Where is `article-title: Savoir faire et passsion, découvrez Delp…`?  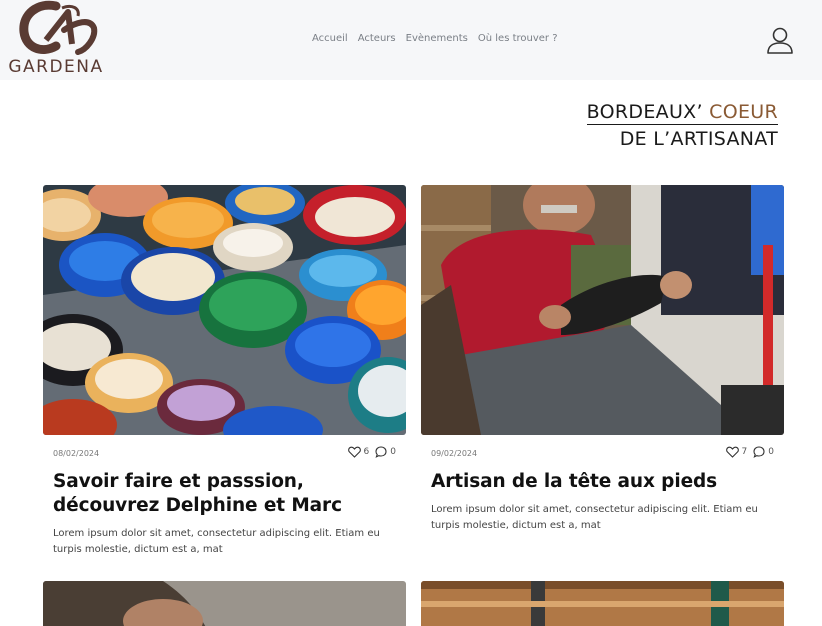 article-title: Savoir faire et passsion, découvrez Delp… is located at coordinates (224, 494).